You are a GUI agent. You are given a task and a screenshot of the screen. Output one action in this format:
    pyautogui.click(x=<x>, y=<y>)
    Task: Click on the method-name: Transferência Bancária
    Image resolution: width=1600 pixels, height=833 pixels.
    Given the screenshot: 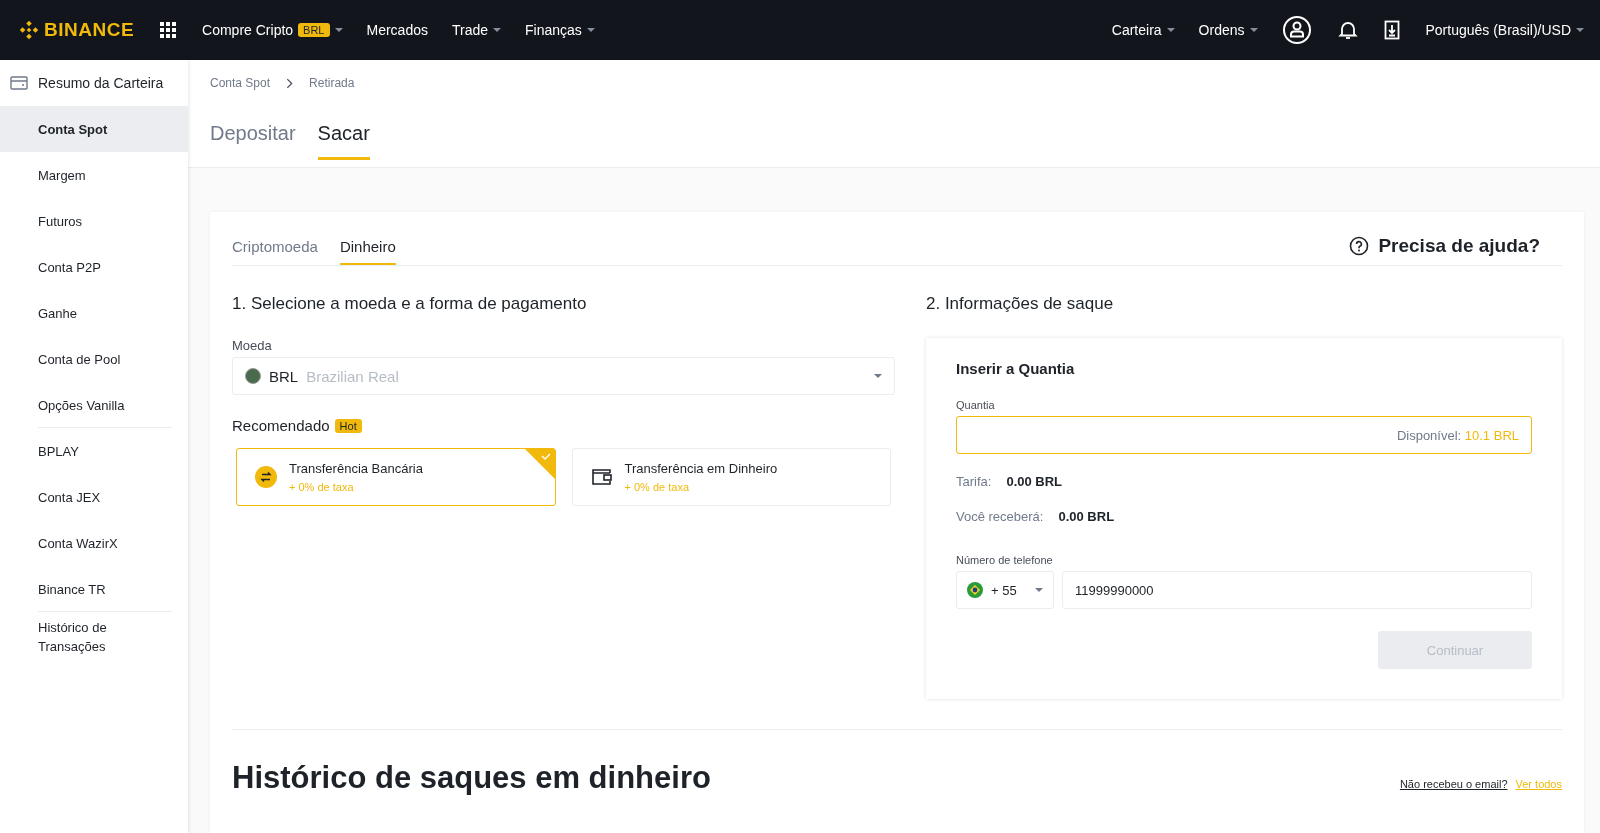 What is the action you would take?
    pyautogui.click(x=356, y=468)
    